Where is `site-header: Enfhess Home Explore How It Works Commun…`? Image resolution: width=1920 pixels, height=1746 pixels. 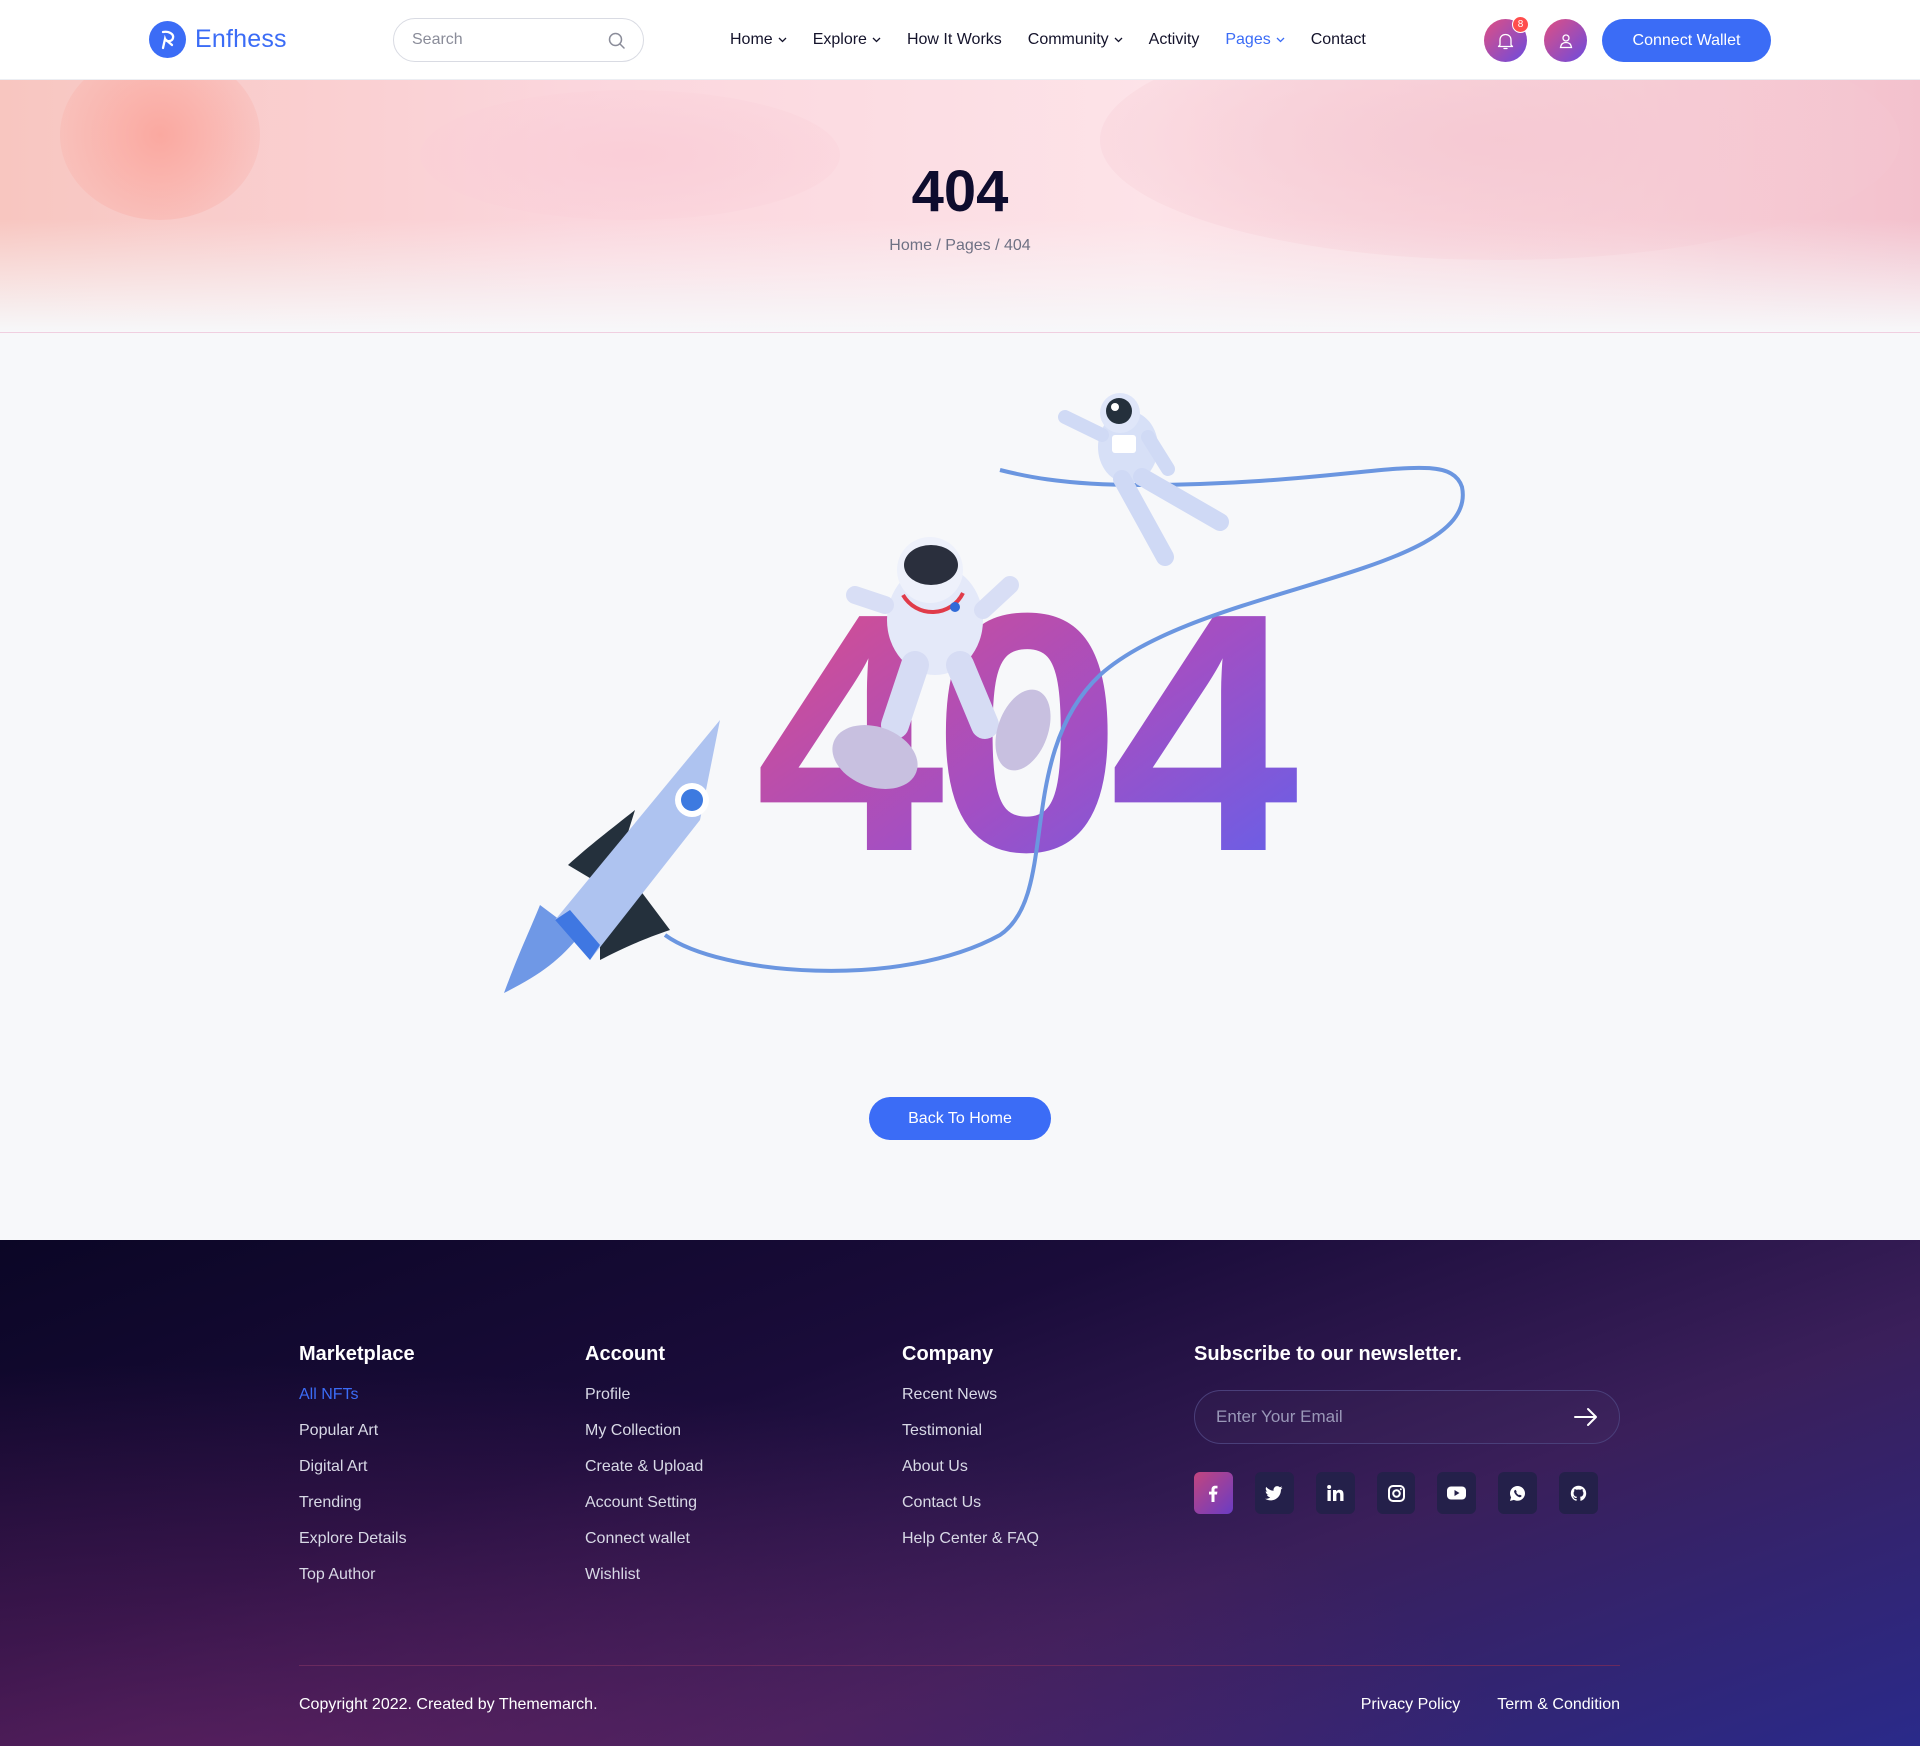 site-header: Enfhess Home Explore How It Works Commun… is located at coordinates (960, 40).